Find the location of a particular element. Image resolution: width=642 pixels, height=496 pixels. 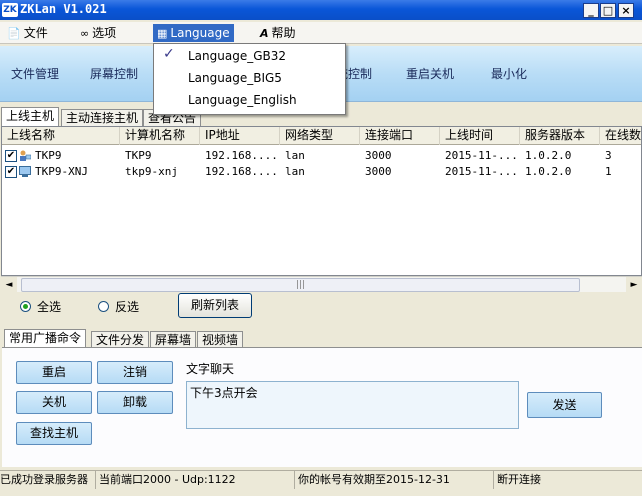

grid-header: 上线名称 计算机名称 IP地址 网络类型 连接端口 上线时间 服务器版本 在线数 is located at coordinates (321, 136).